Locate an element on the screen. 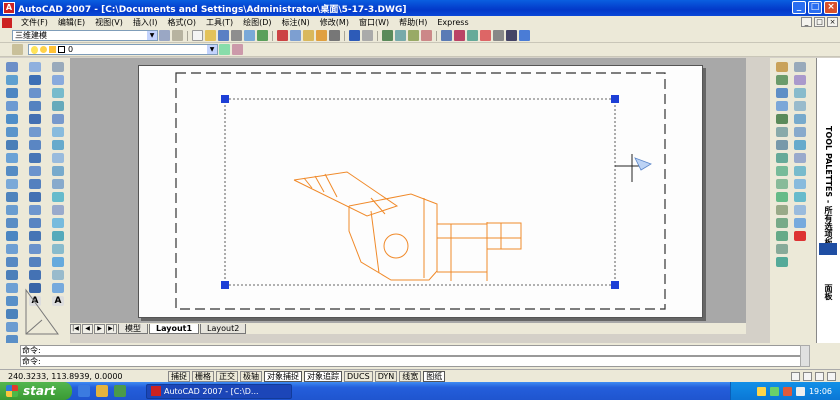 The width and height of the screenshot is (840, 400). doc-restore-button: □ is located at coordinates (819, 22).